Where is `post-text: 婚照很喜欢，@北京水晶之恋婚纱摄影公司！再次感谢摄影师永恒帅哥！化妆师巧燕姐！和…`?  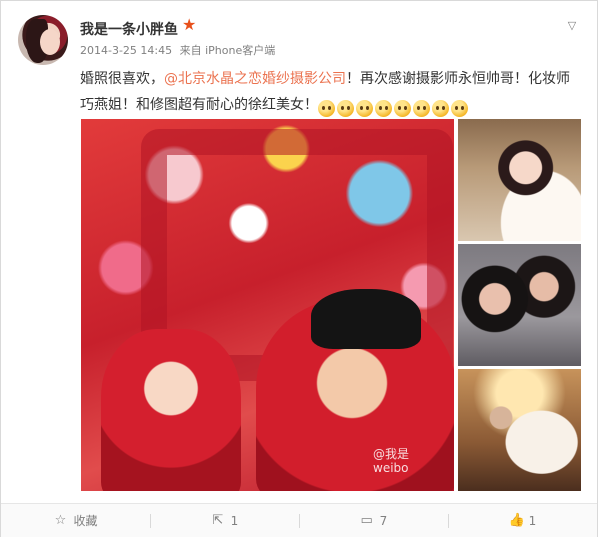
post-text: 婚照很喜欢，@北京水晶之恋婚纱摄影公司！再次感谢摄影师永恒帅哥！化妆师巧燕姐！和… is located at coordinates (330, 93).